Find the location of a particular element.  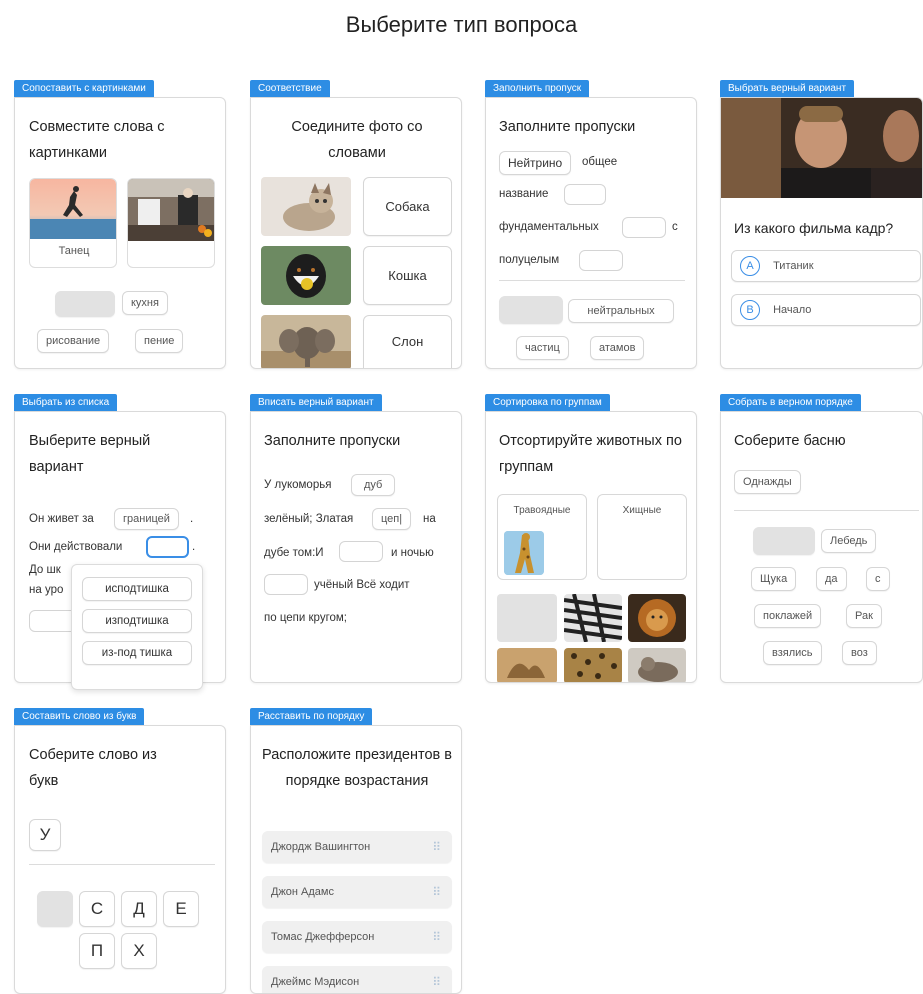

word-chip: Щука is located at coordinates (774, 579).